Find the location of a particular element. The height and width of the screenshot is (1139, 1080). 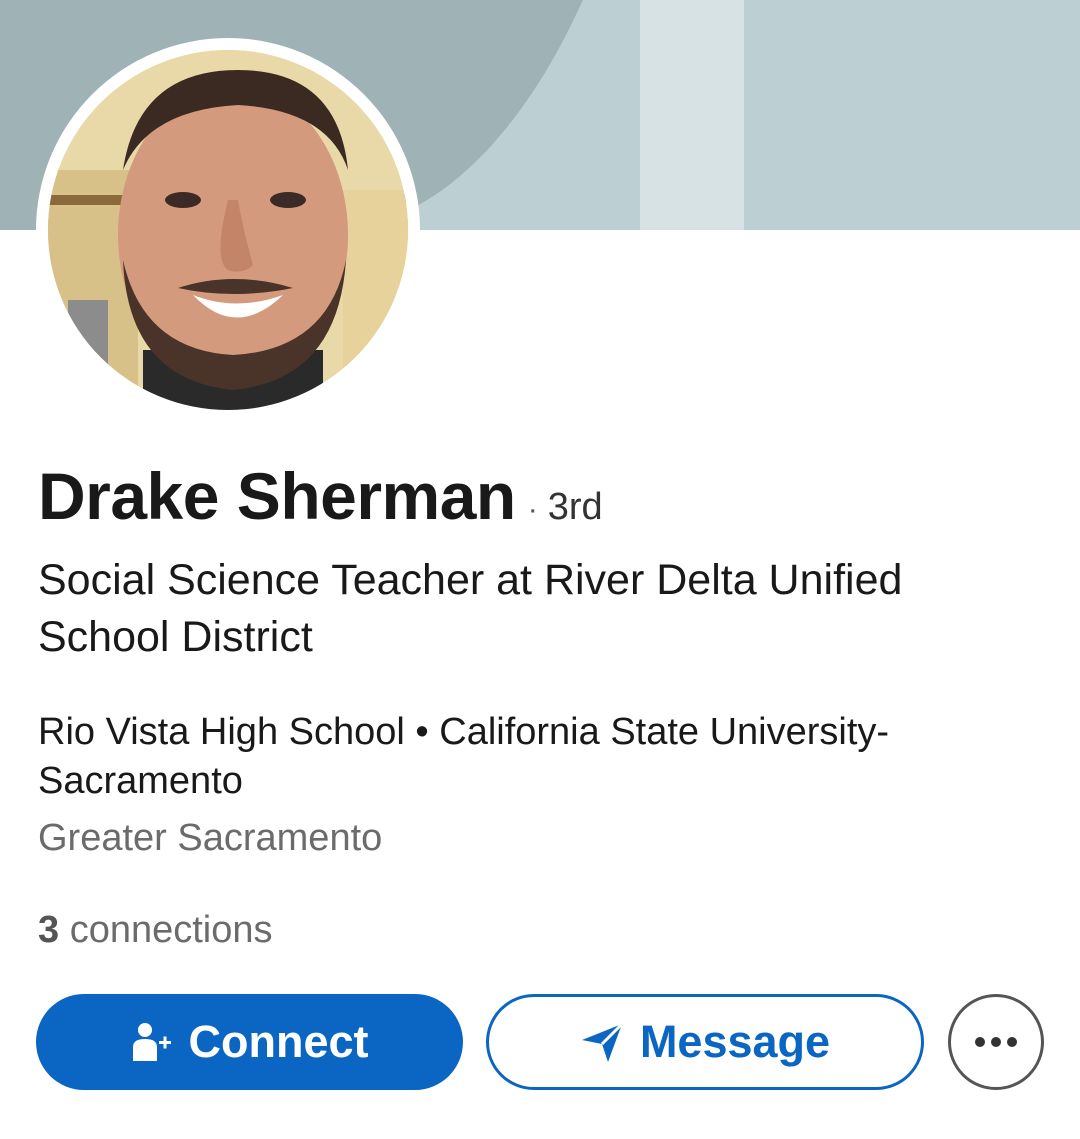

more-options-button is located at coordinates (996, 1042).